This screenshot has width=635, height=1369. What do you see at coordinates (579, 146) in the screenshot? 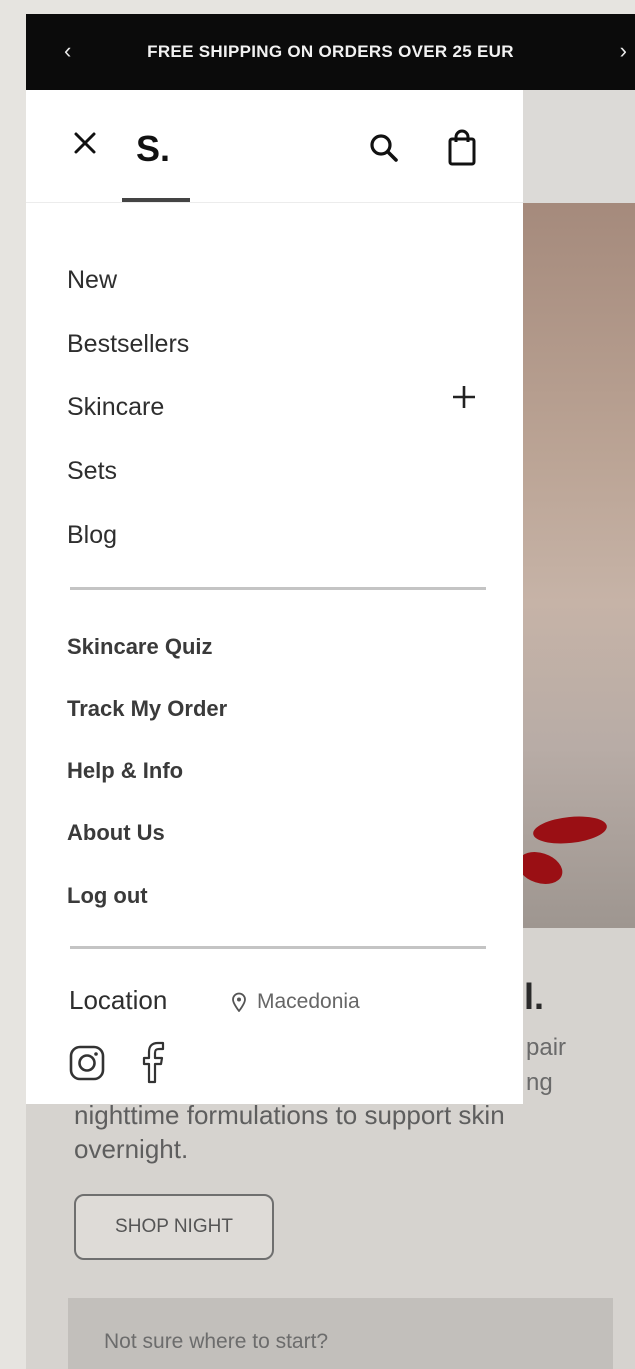
I see `background-header` at bounding box center [579, 146].